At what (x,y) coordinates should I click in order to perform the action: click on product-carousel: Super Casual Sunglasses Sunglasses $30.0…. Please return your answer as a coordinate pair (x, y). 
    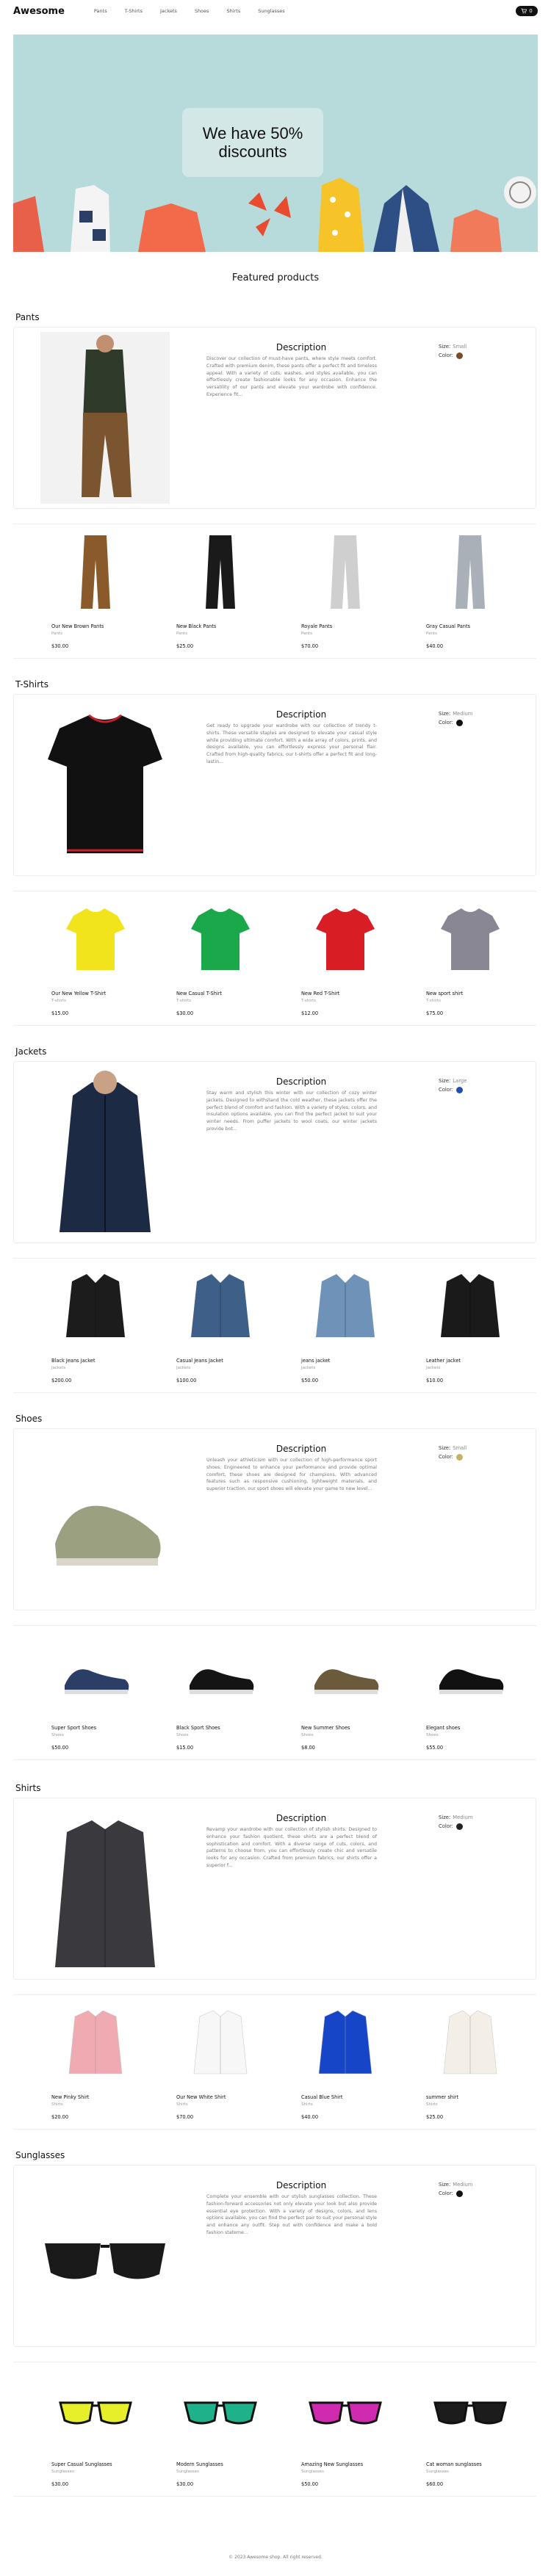
    Looking at the image, I should click on (274, 2429).